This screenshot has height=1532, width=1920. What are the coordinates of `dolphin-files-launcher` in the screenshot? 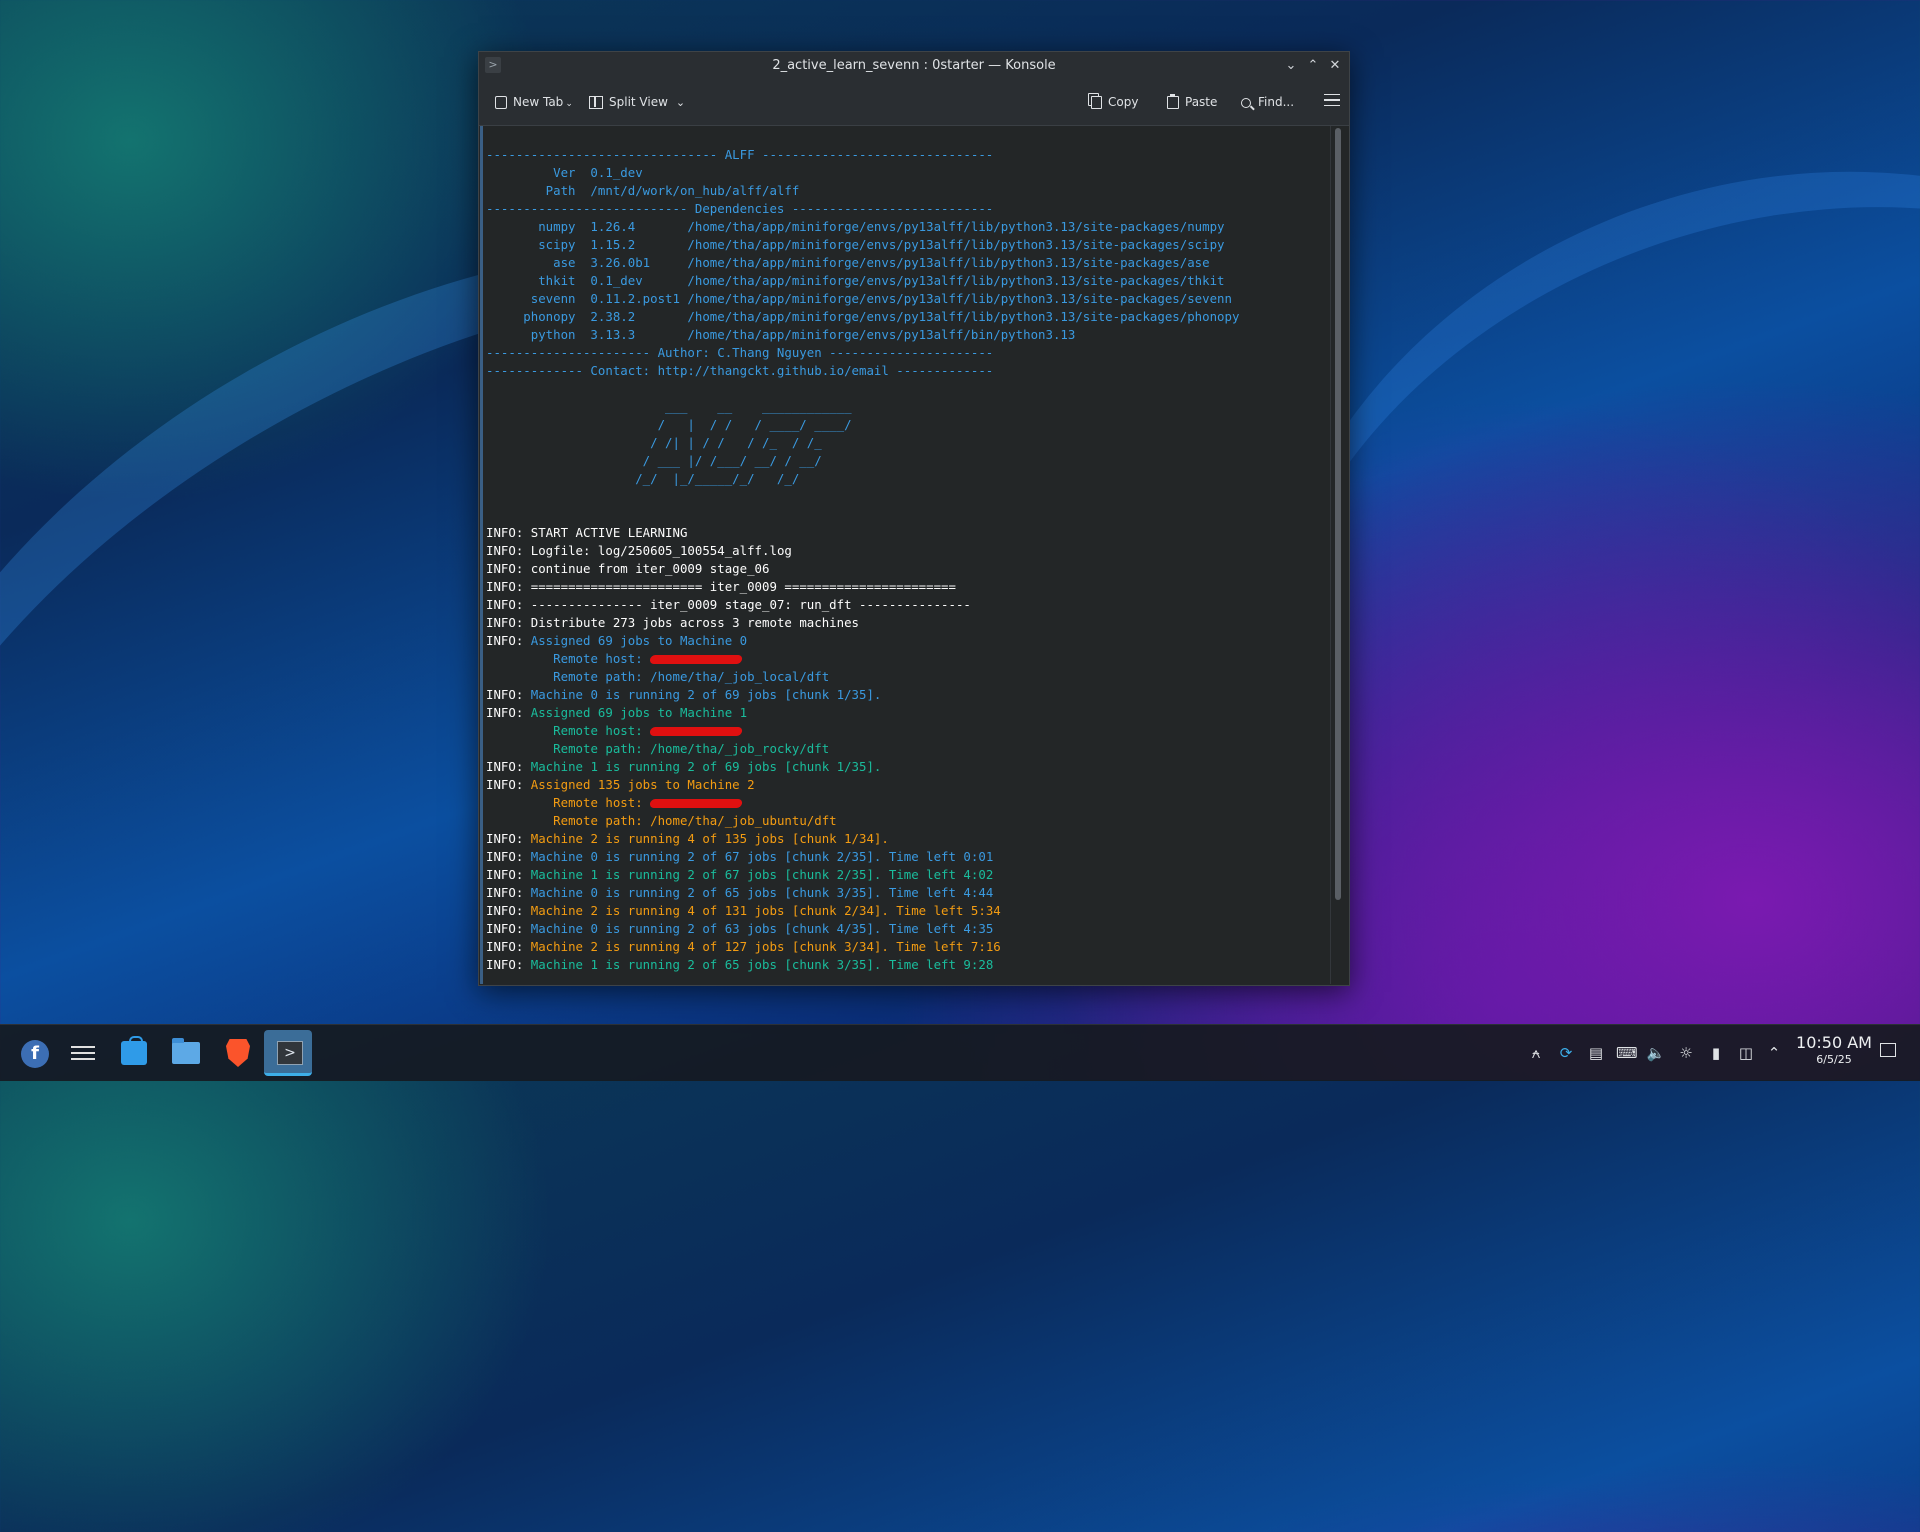 It's located at (184, 1053).